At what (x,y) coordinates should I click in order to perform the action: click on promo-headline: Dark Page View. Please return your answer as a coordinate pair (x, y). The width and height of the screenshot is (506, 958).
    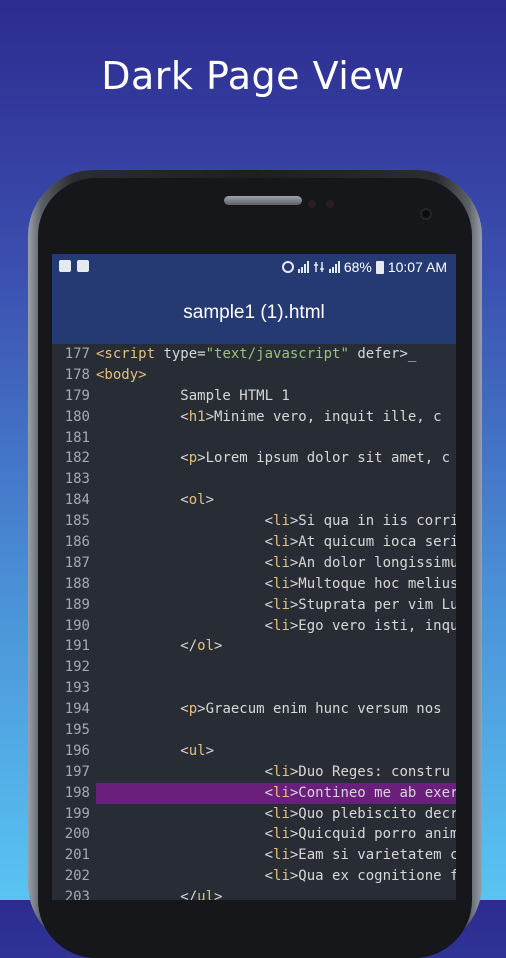
    Looking at the image, I should click on (253, 76).